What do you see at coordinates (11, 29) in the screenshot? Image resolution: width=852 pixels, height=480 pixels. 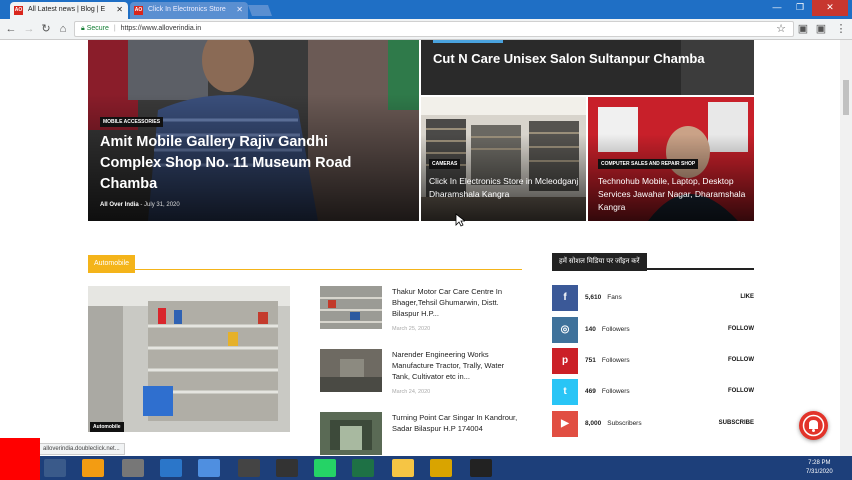 I see `back-button: ←` at bounding box center [11, 29].